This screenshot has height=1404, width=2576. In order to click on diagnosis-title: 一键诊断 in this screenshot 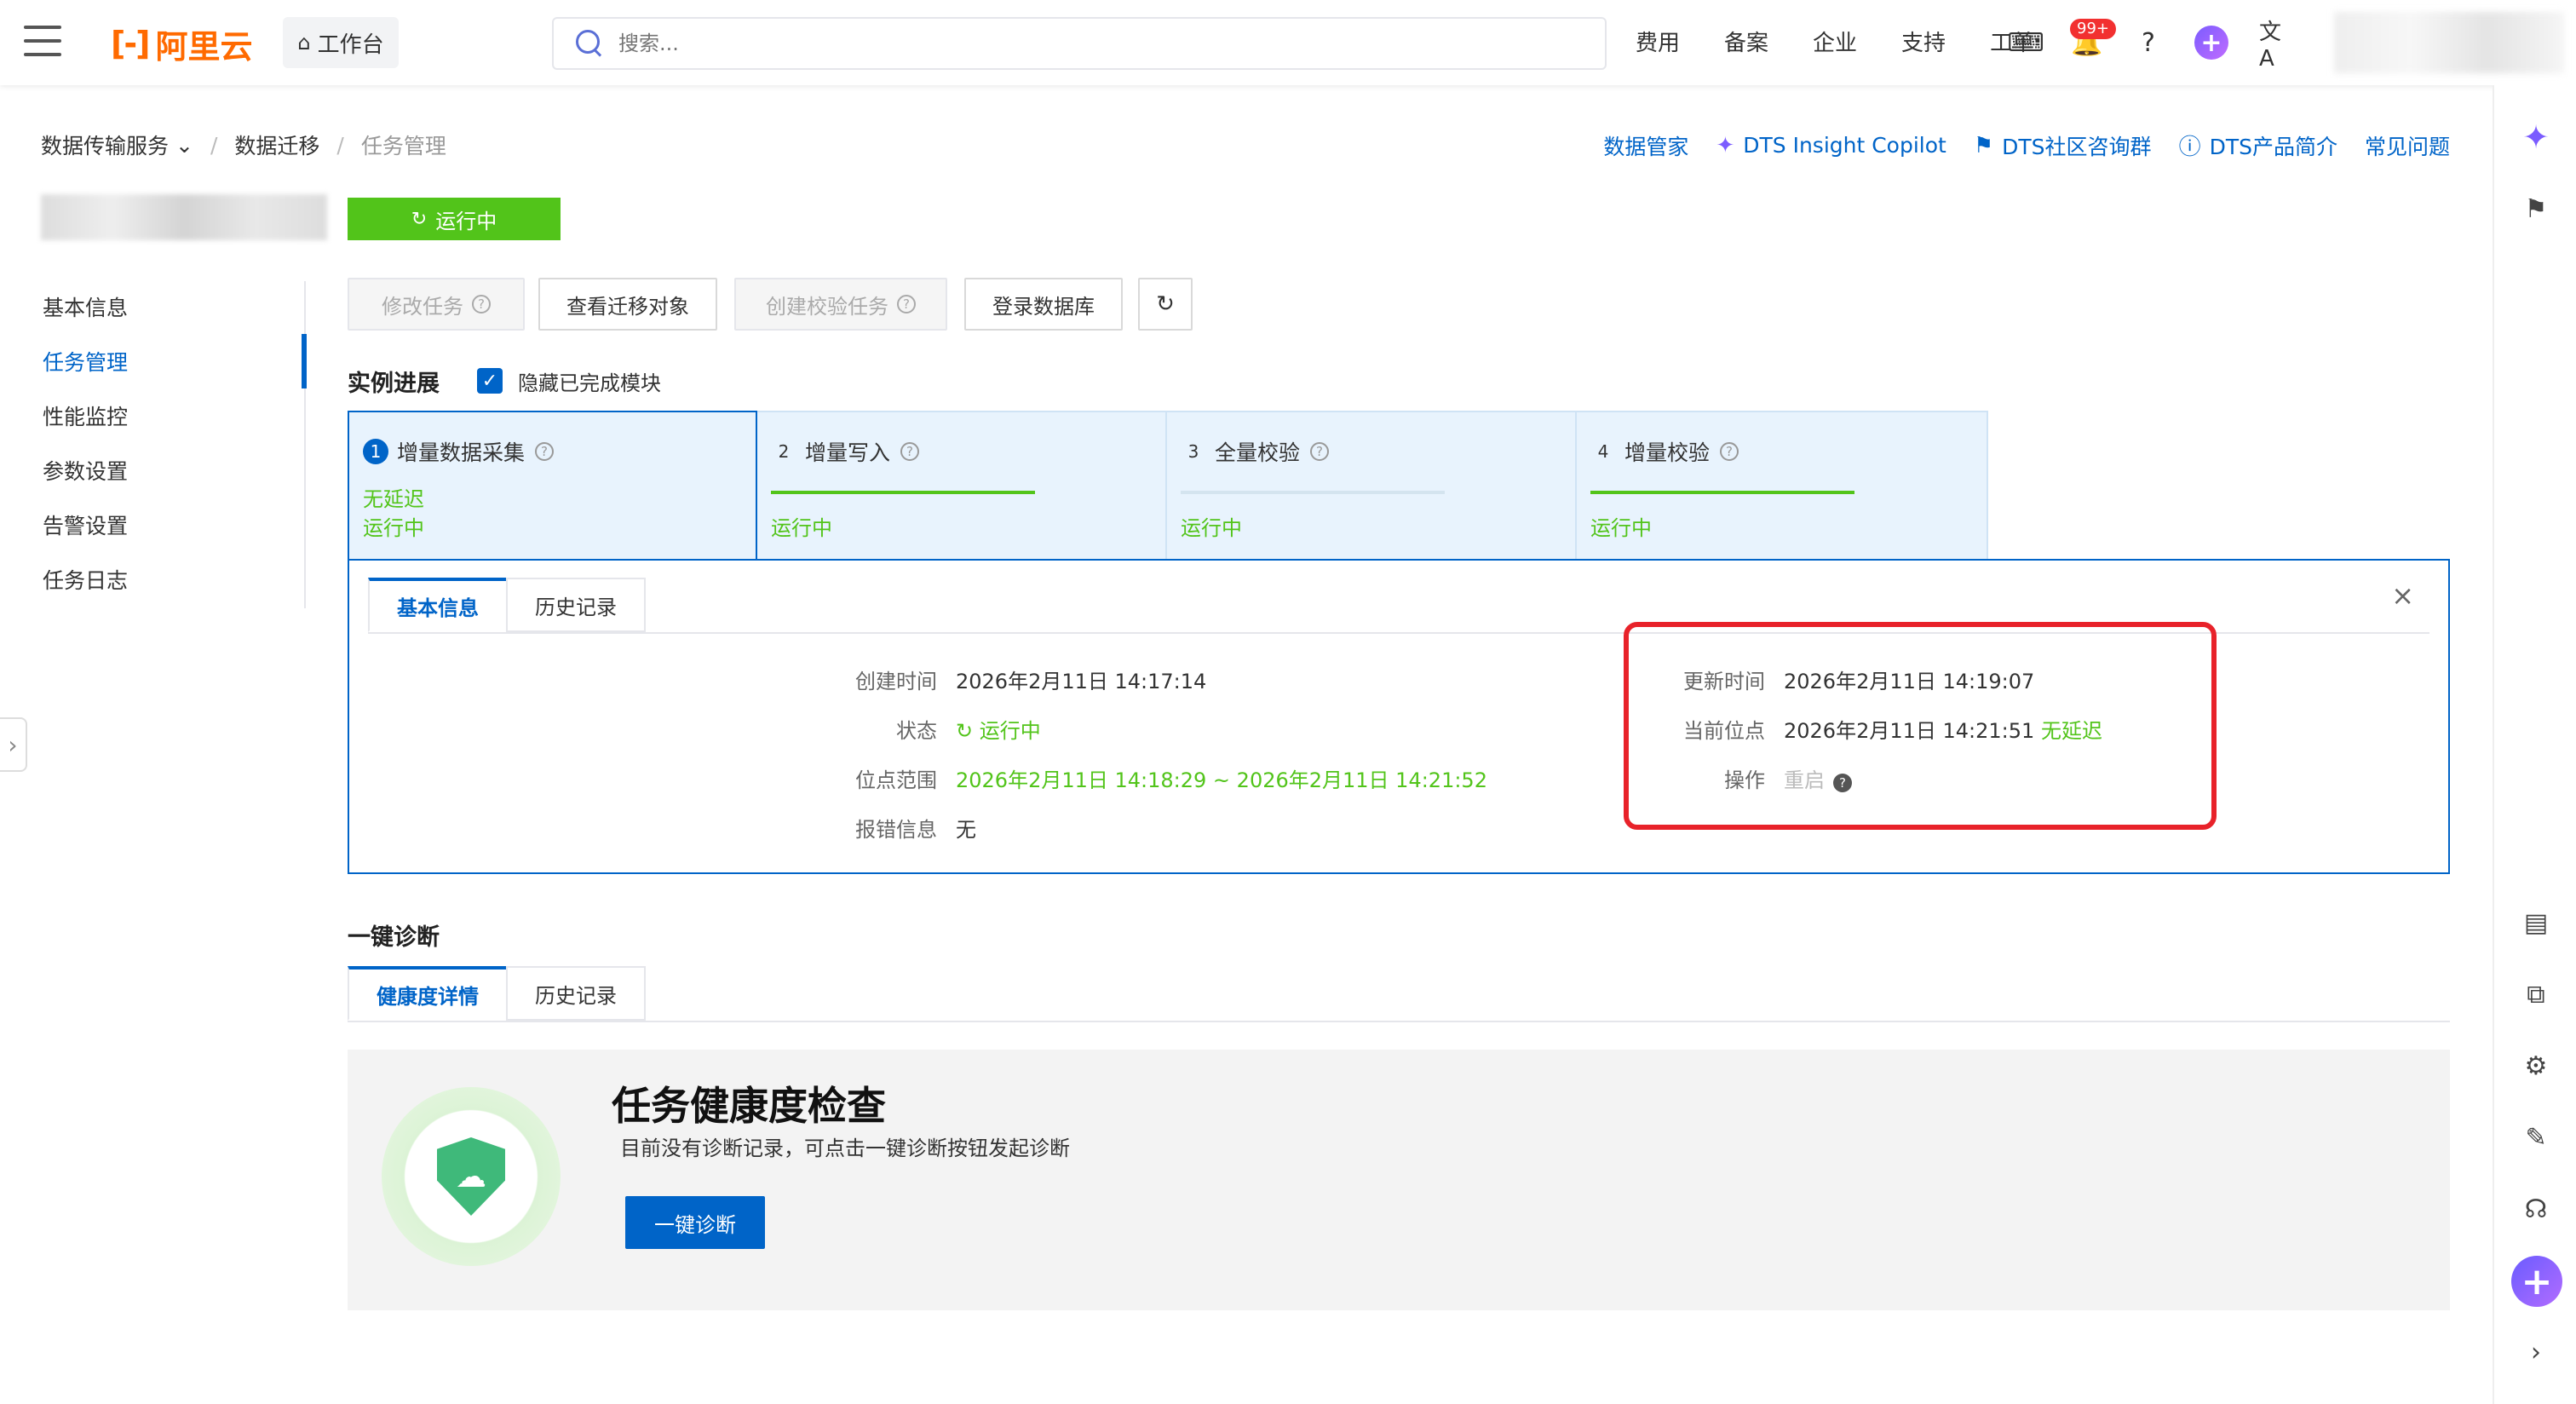, I will do `click(394, 937)`.